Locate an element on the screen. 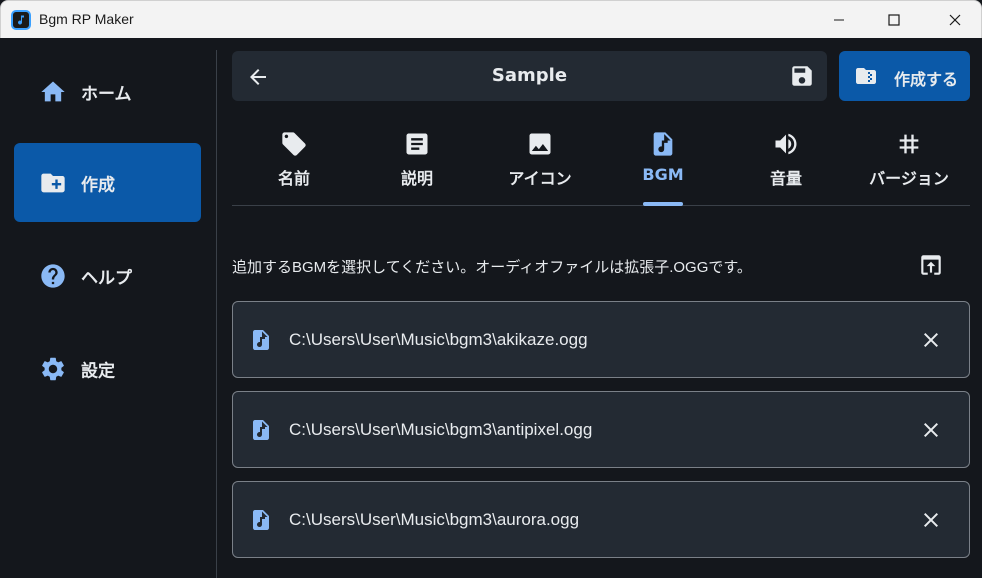  sidebar-item-settings: 設定 is located at coordinates (107, 368).